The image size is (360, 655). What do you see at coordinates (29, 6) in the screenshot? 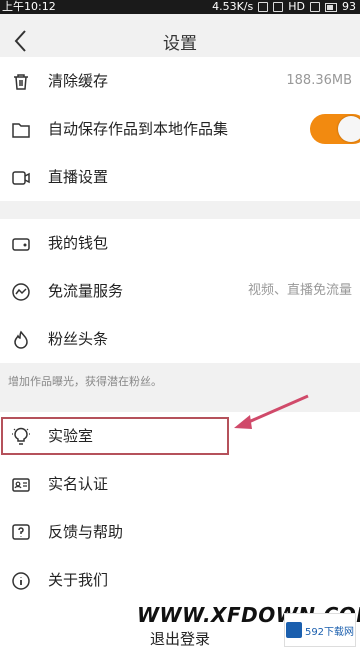
I see `status-time: 上午10:12` at bounding box center [29, 6].